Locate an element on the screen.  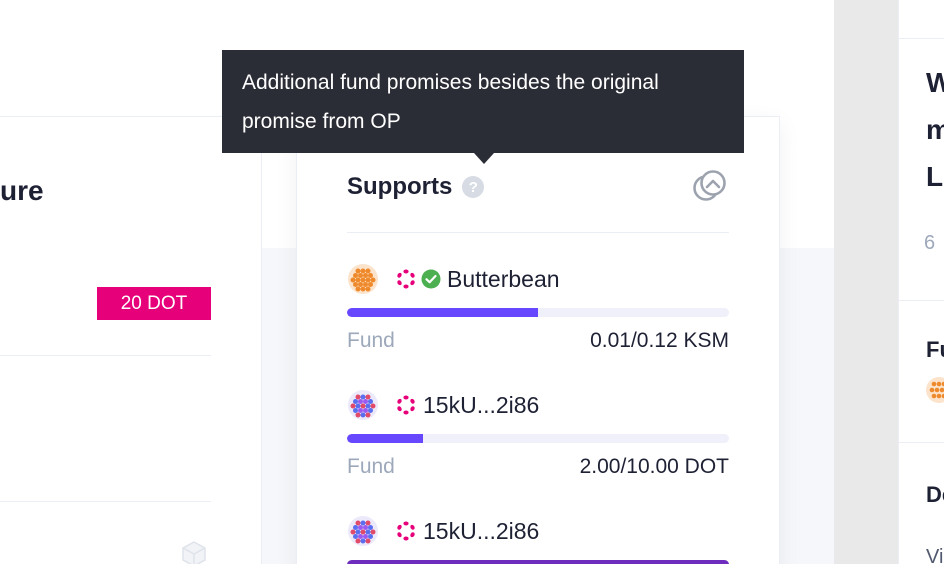
section-heading: De is located at coordinates (935, 494).